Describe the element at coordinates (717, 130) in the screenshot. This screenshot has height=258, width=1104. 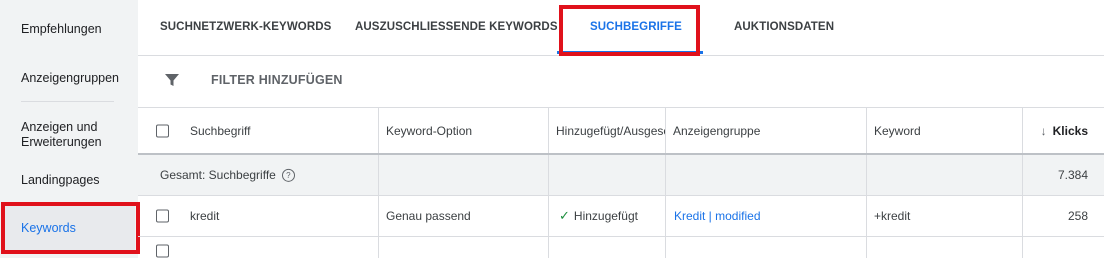
I see `column-header-anzeigengruppe-label: Anzeigengruppe` at that location.